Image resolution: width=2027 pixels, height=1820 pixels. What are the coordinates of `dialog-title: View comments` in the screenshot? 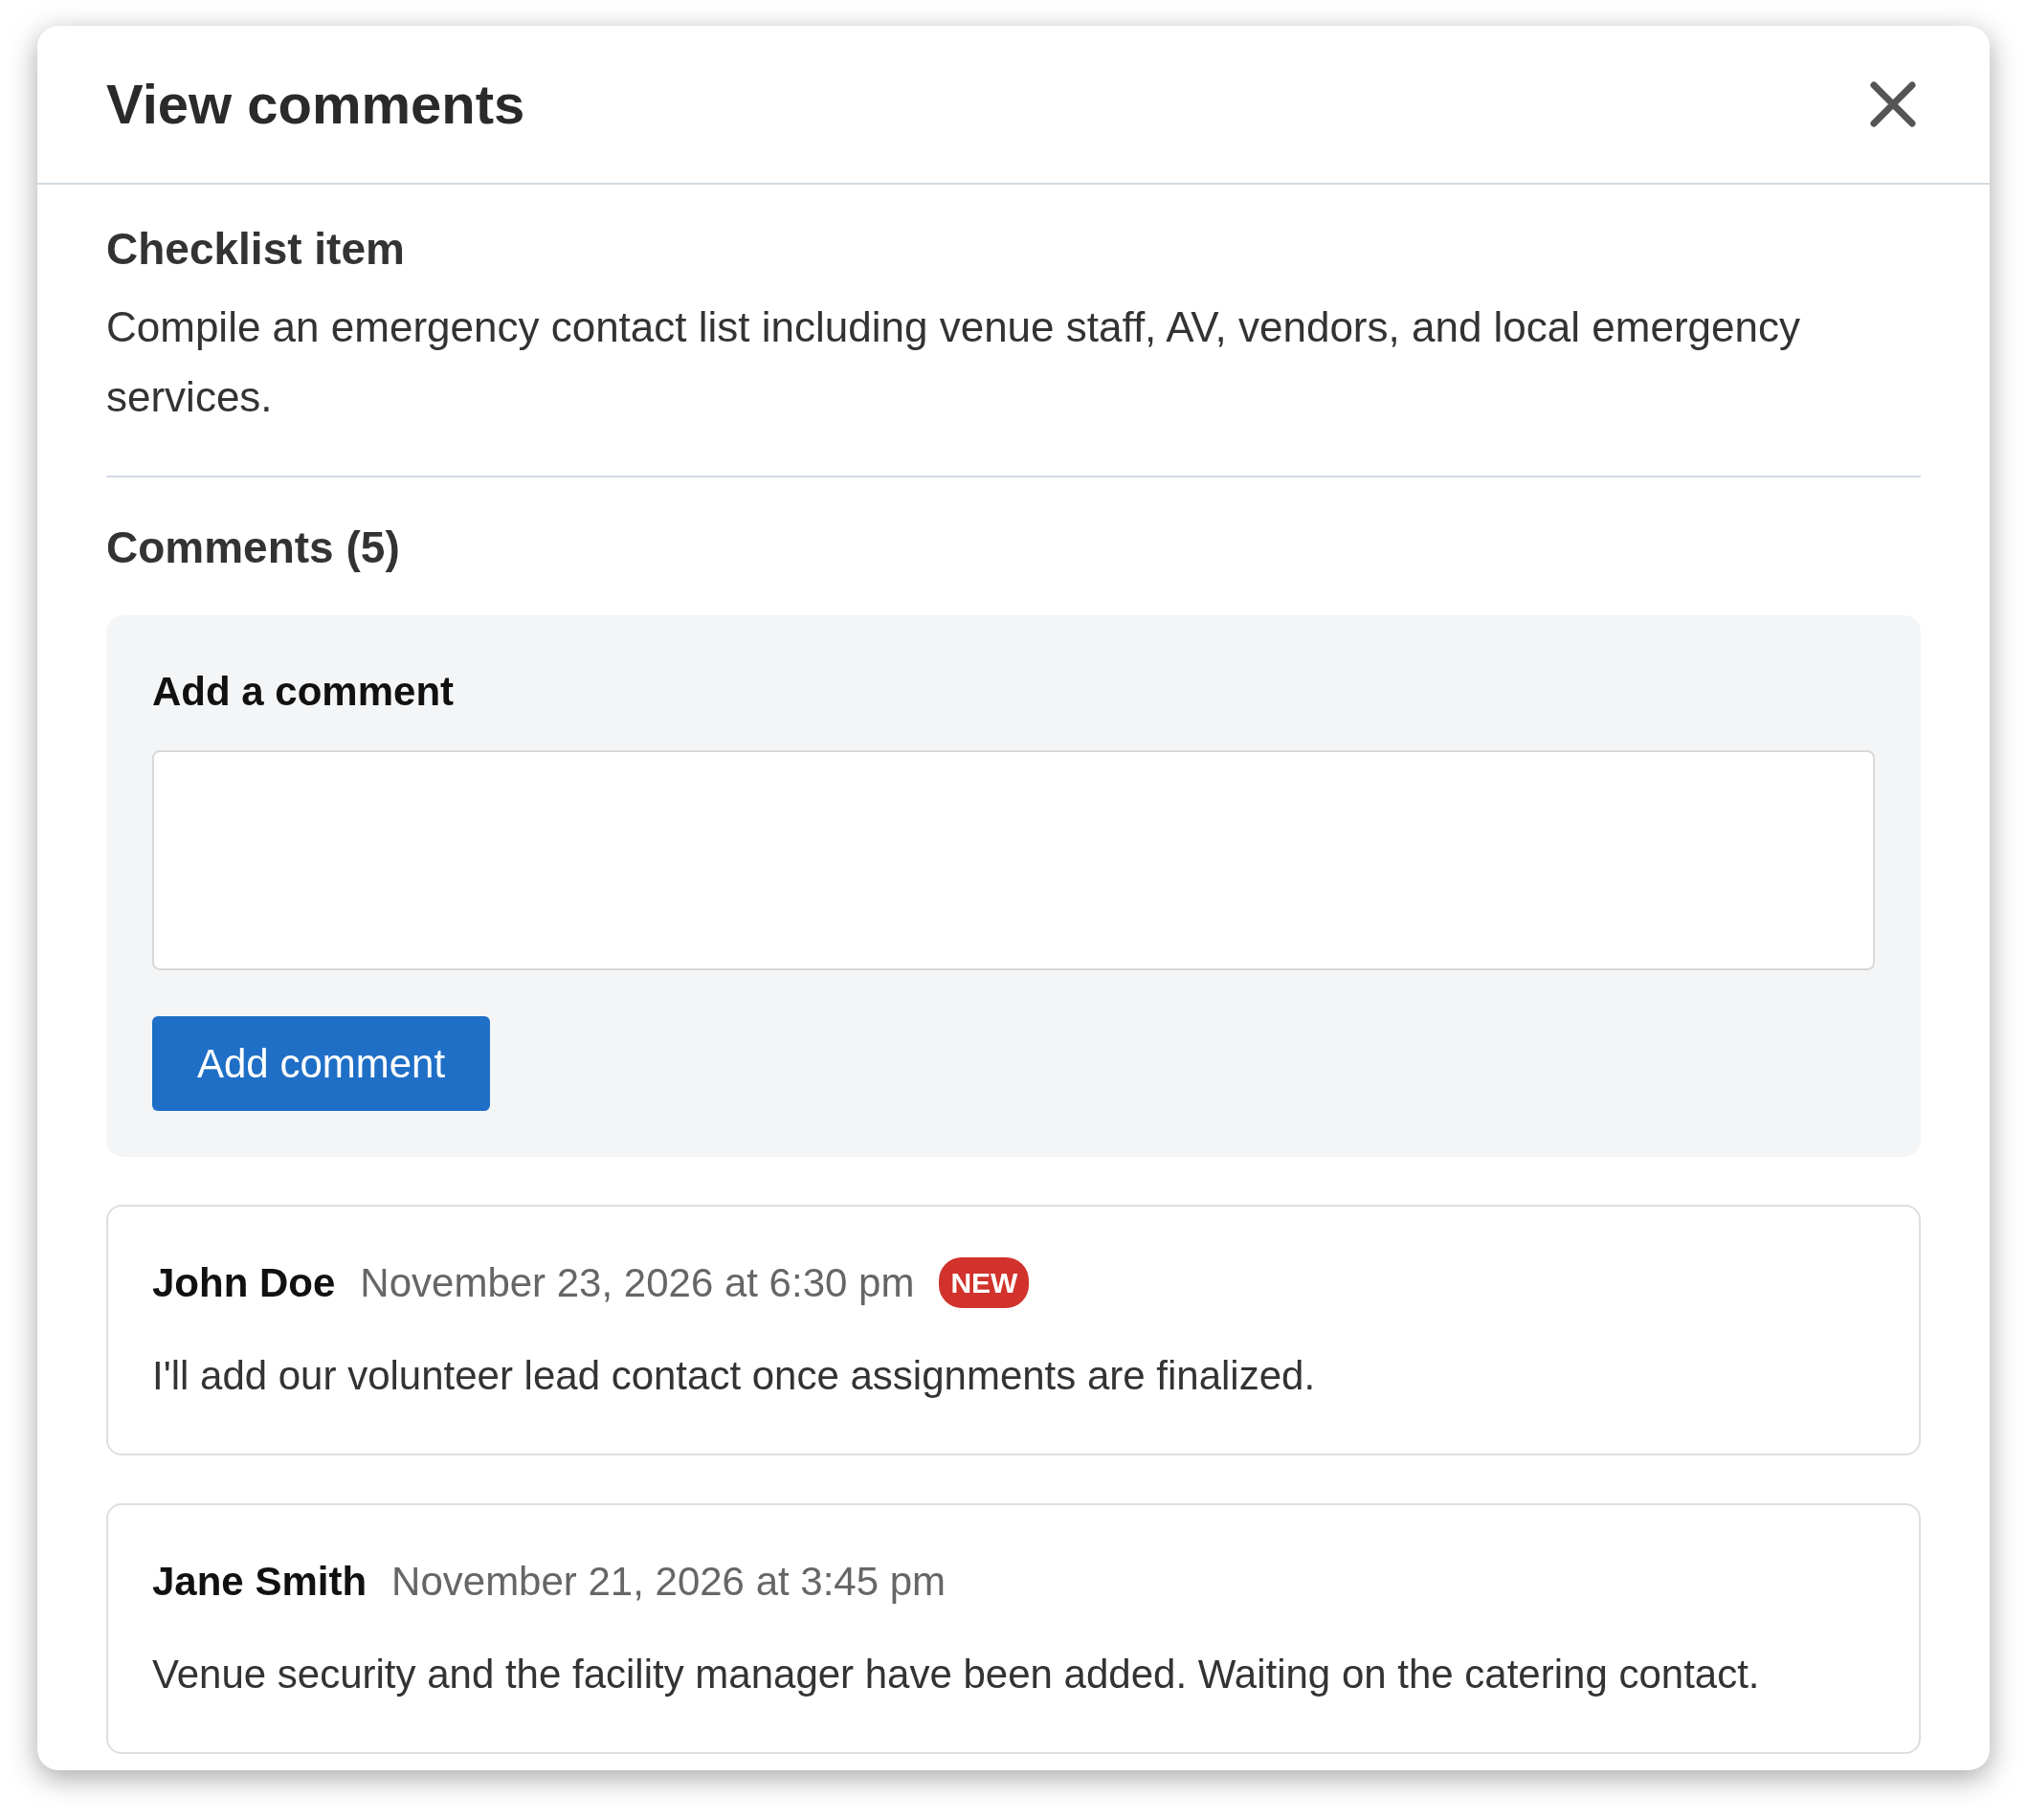 It's located at (315, 105).